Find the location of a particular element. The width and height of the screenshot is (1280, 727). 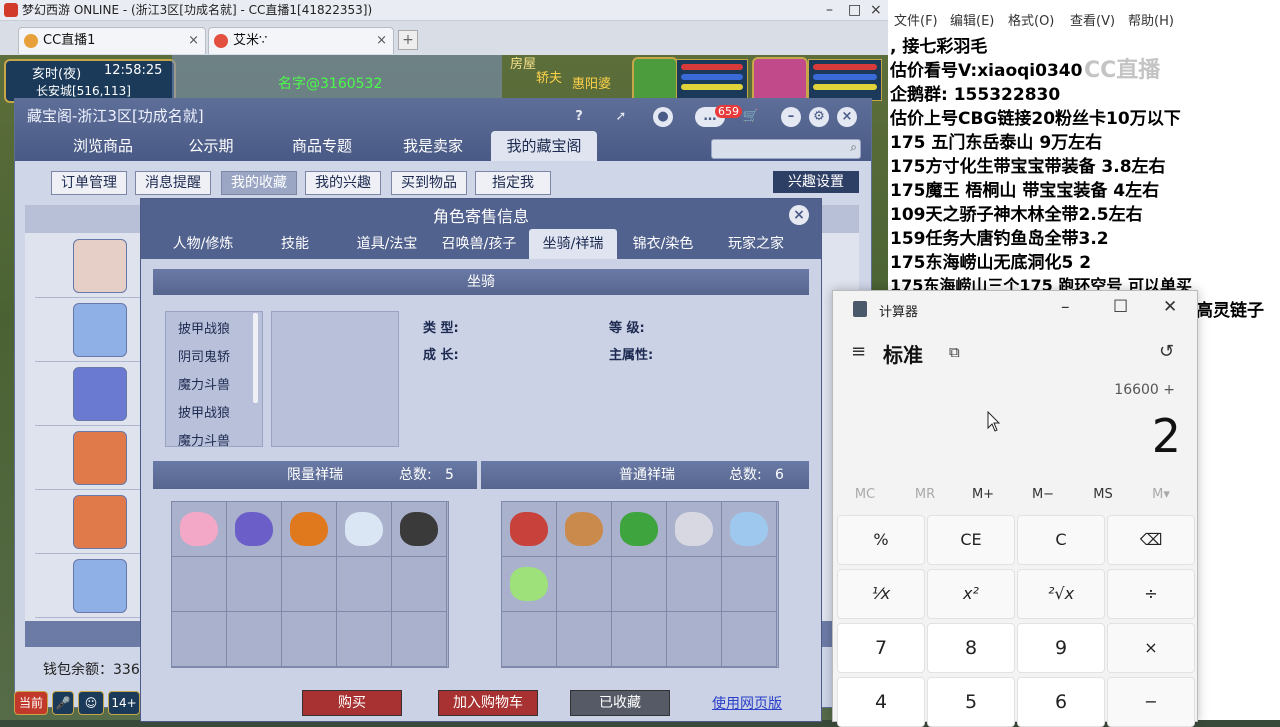

menu-file: 文件(F) is located at coordinates (916, 19).